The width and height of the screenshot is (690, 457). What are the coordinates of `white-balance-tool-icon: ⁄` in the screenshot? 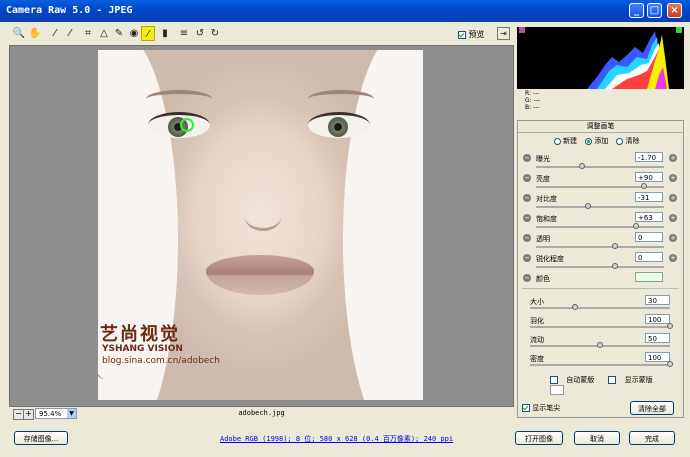 It's located at (55, 33).